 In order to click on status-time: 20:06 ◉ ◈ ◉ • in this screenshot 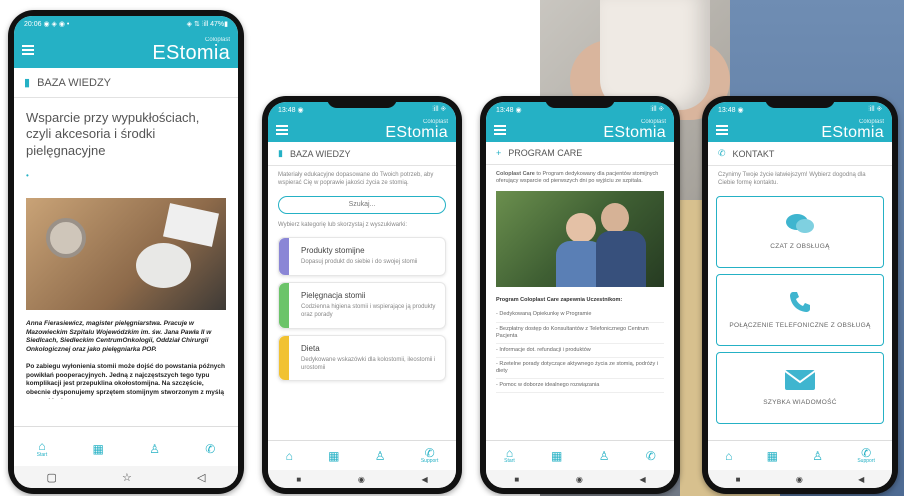, I will do `click(47, 24)`.